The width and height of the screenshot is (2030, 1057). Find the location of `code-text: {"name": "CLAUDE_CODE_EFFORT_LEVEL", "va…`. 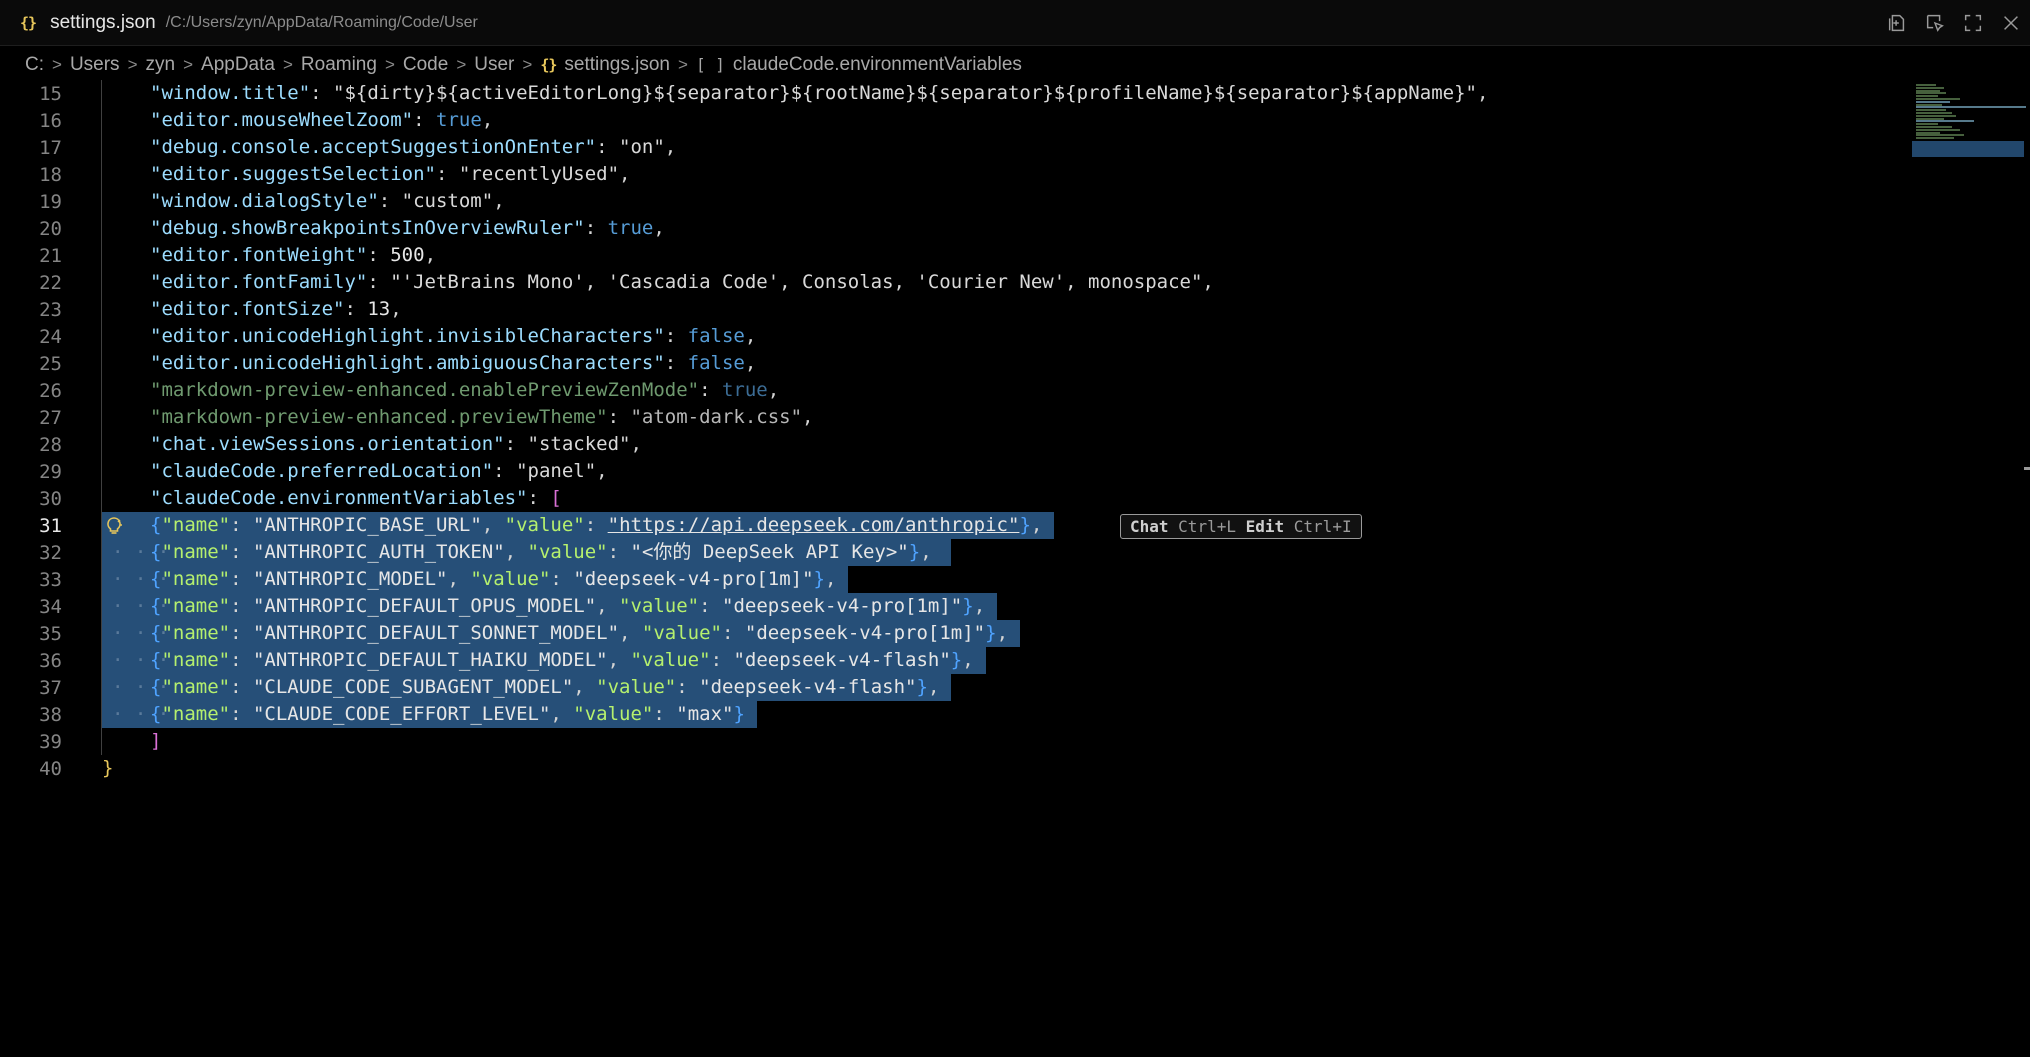

code-text: {"name": "CLAUDE_CODE_EFFORT_LEVEL", "va… is located at coordinates (447, 714).